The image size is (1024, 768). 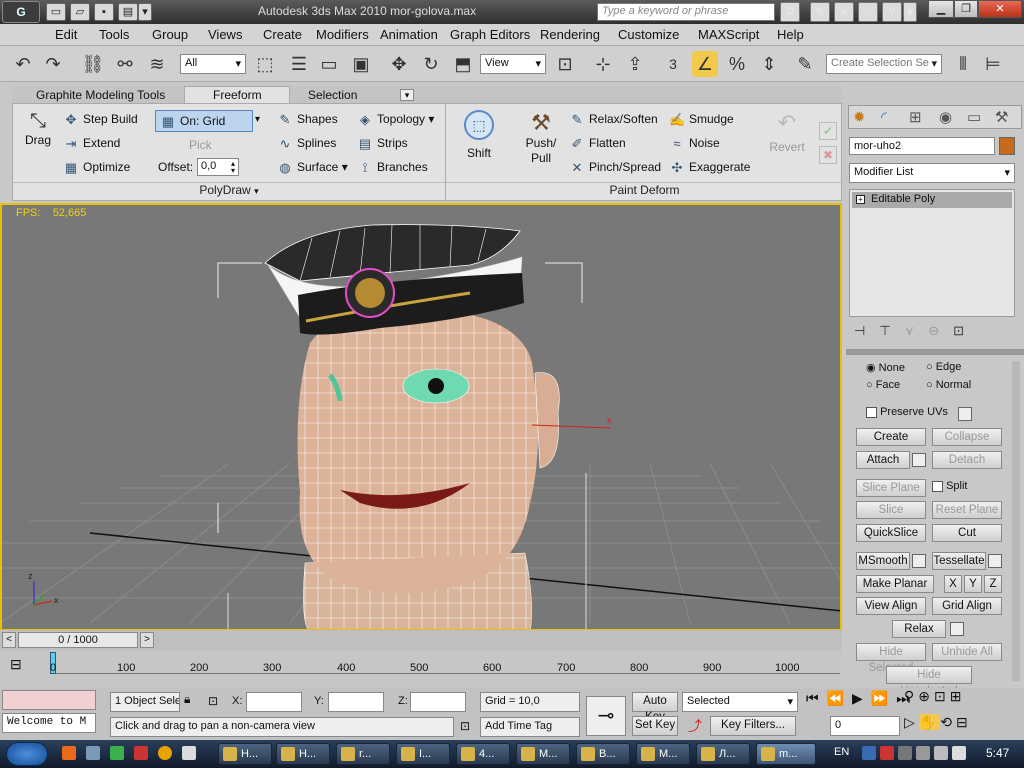 I want to click on menu-help: Help, so click(x=790, y=34).